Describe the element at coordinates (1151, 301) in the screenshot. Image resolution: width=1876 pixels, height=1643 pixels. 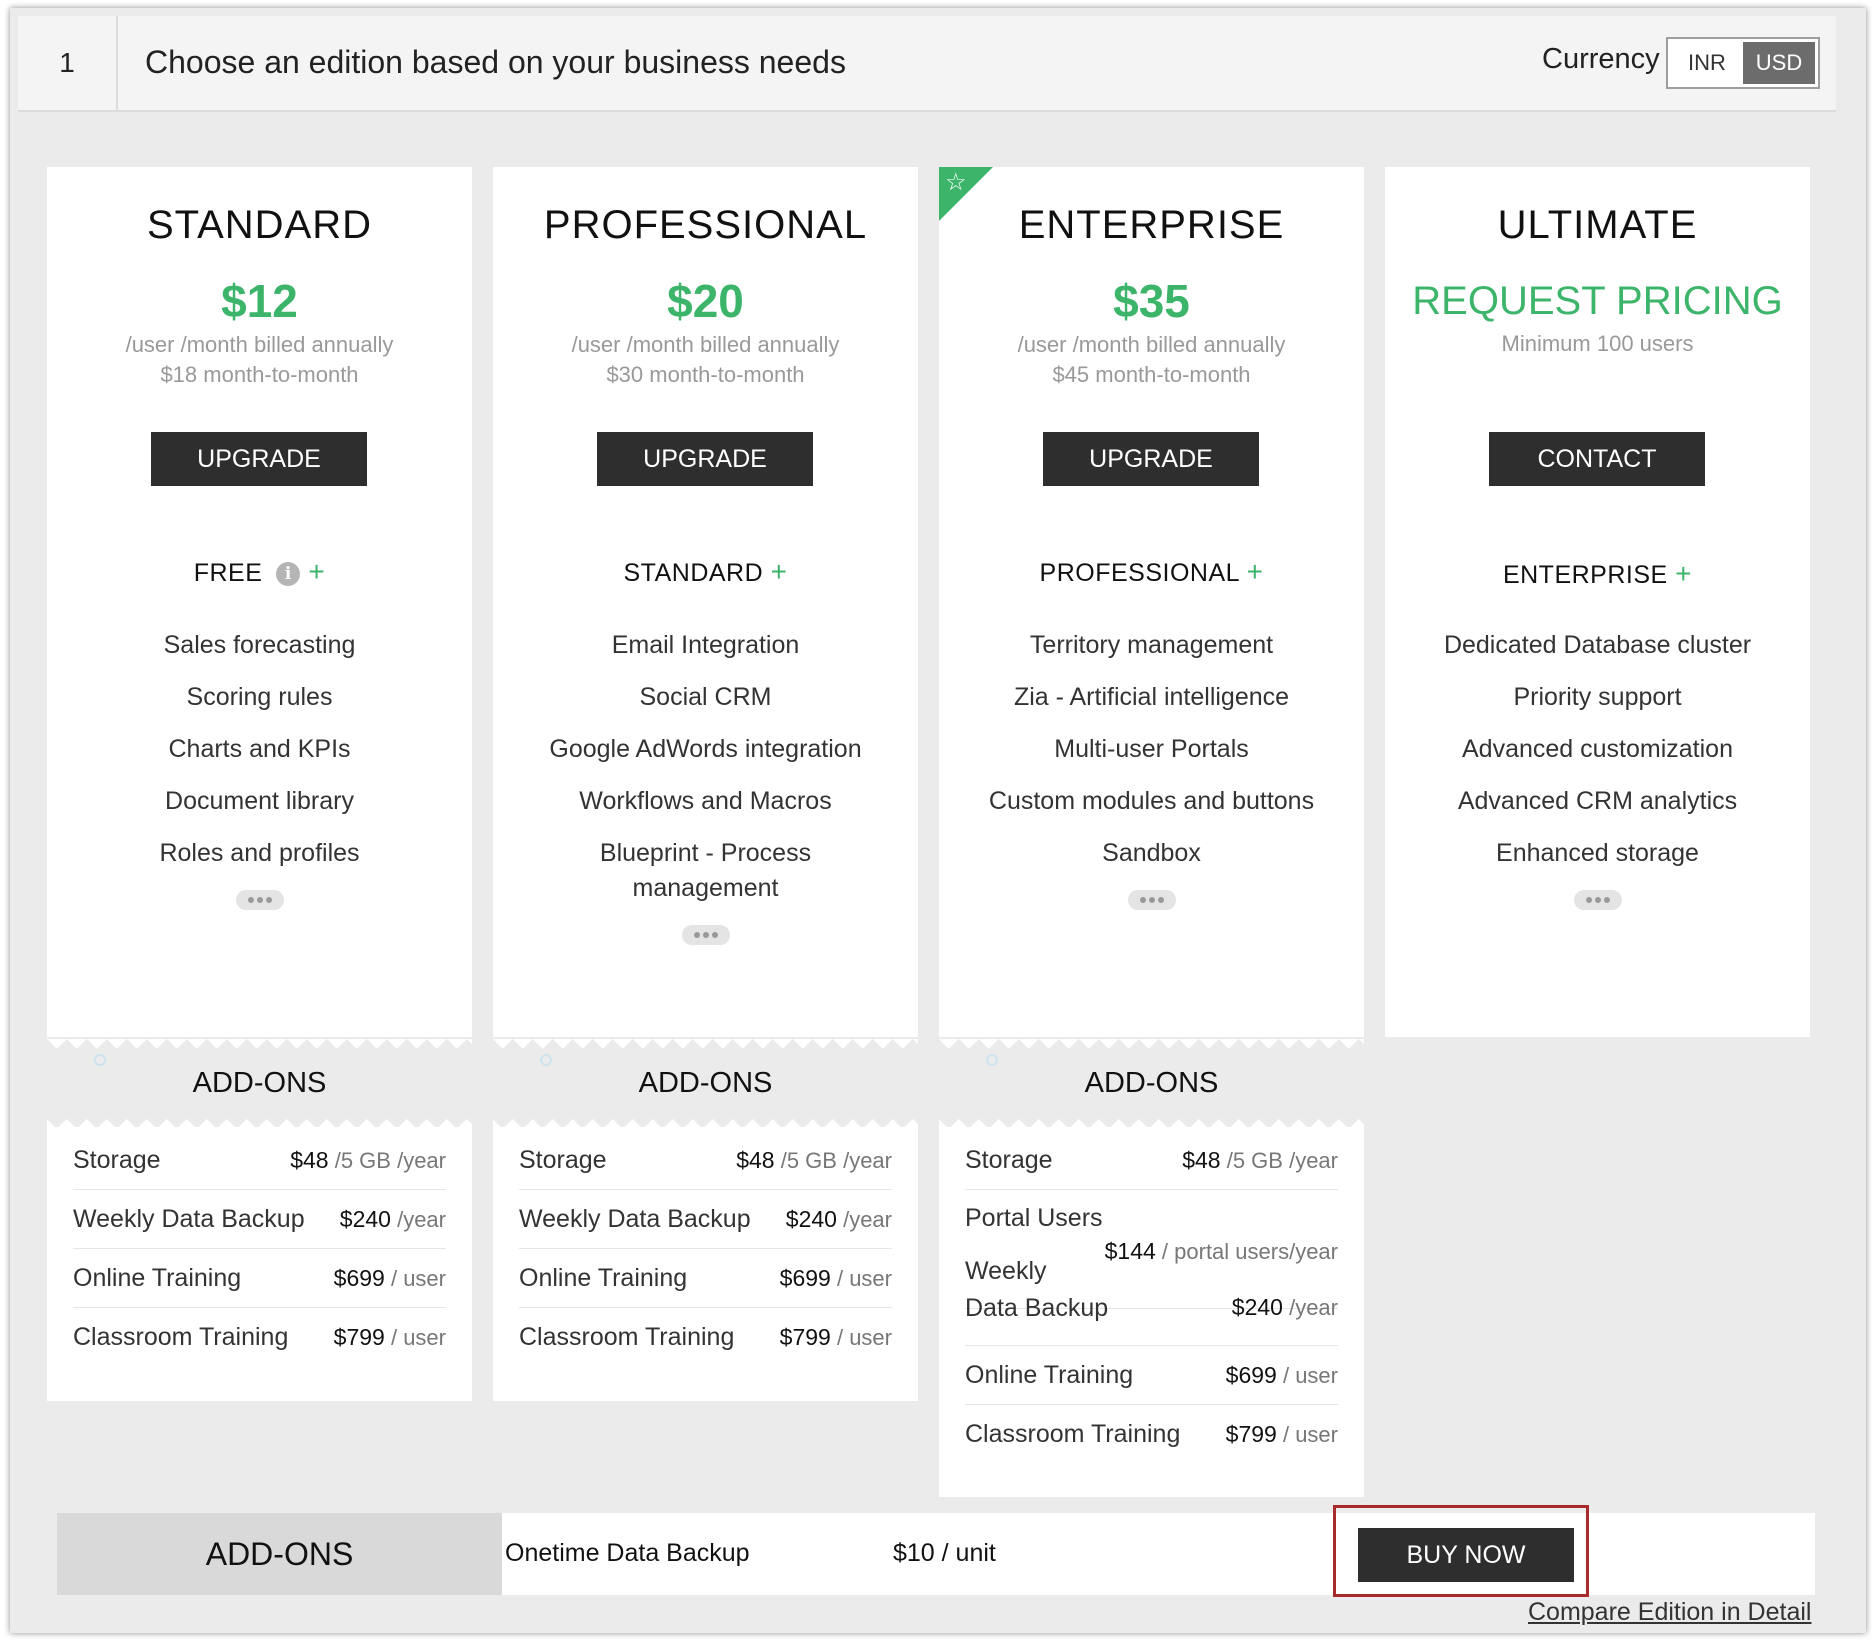
I see `plan-price: $35` at that location.